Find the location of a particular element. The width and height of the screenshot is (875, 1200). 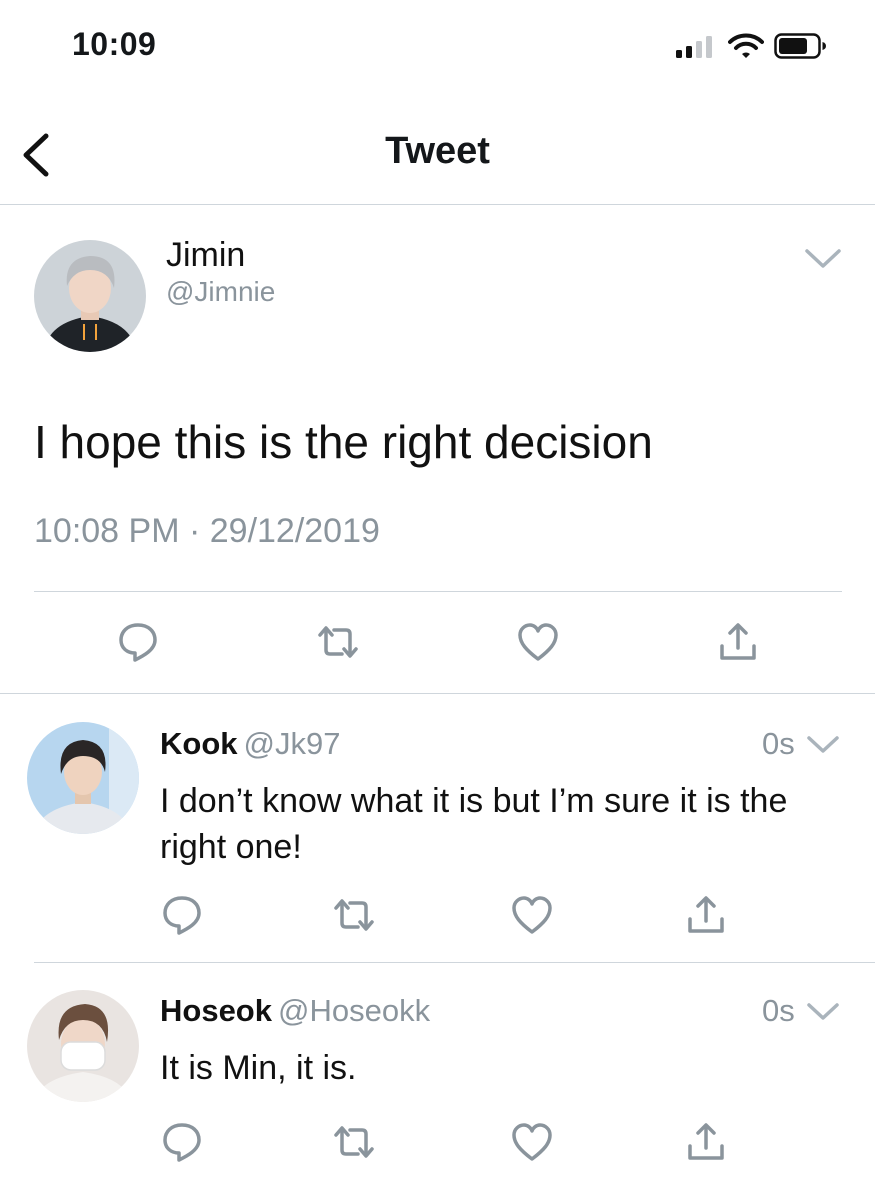

back-arrow-icon is located at coordinates (36, 155).